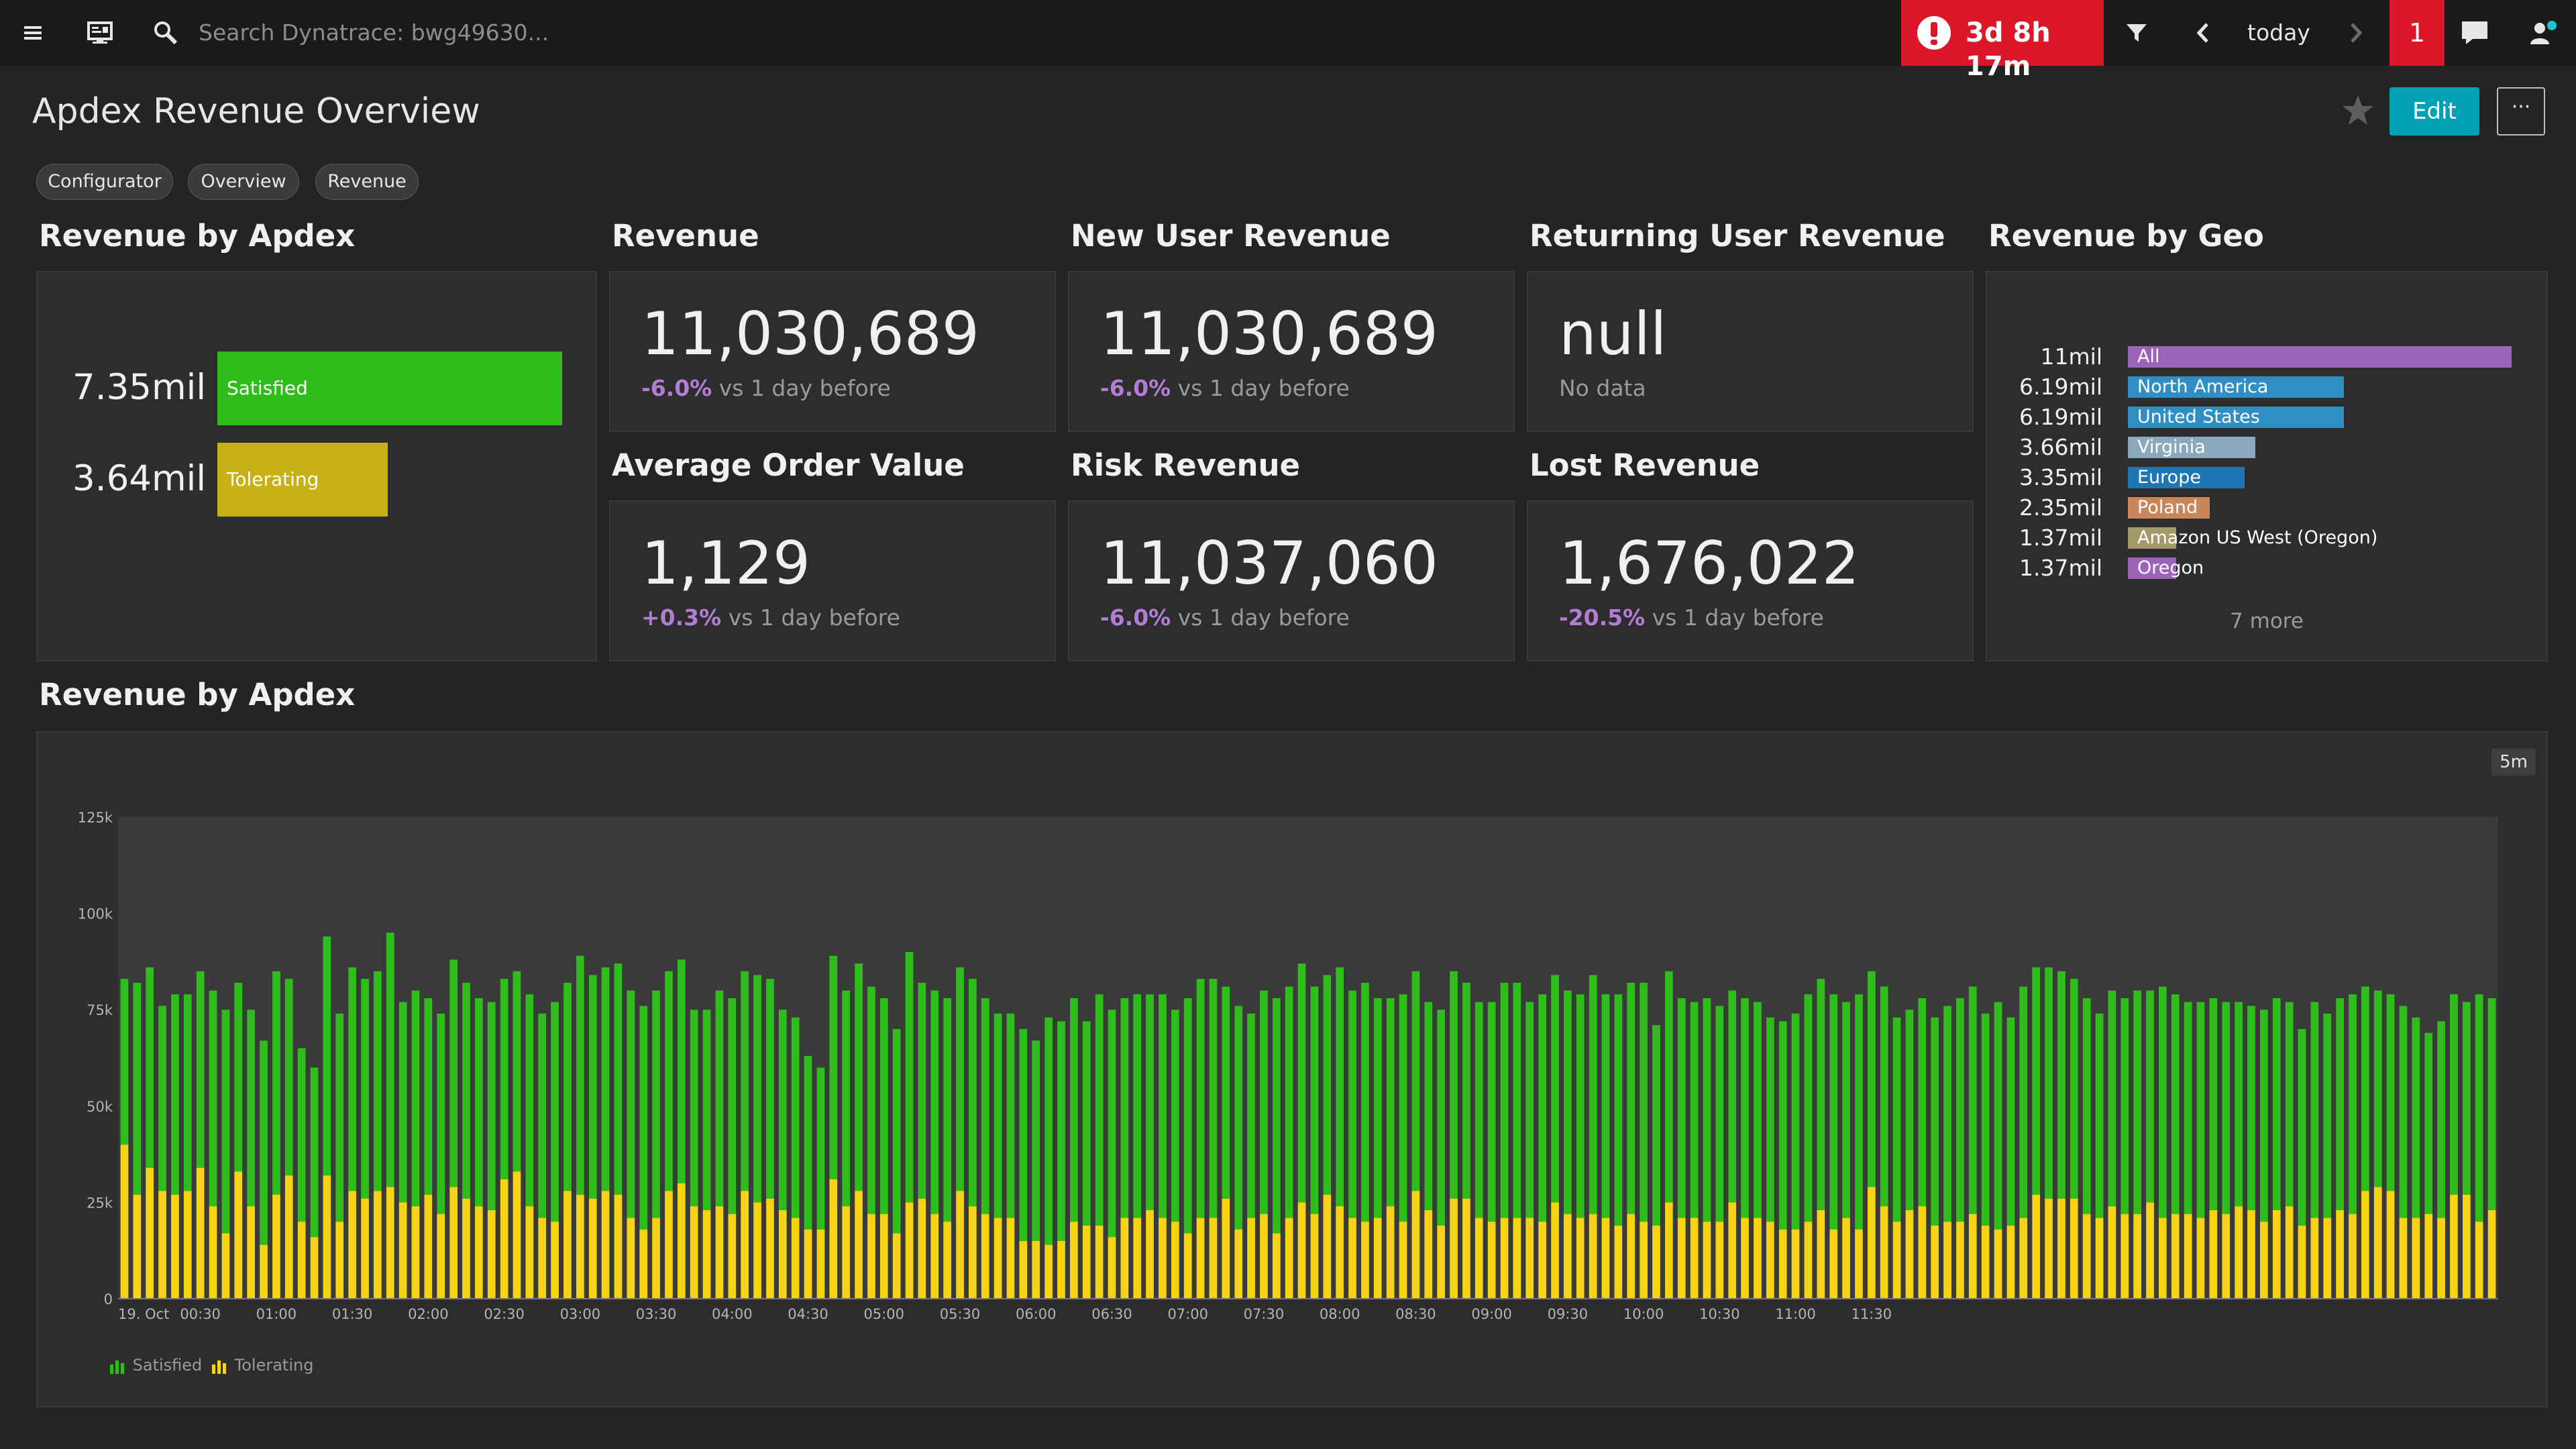 The image size is (2576, 1449). I want to click on geo-value: 11mil, so click(2071, 356).